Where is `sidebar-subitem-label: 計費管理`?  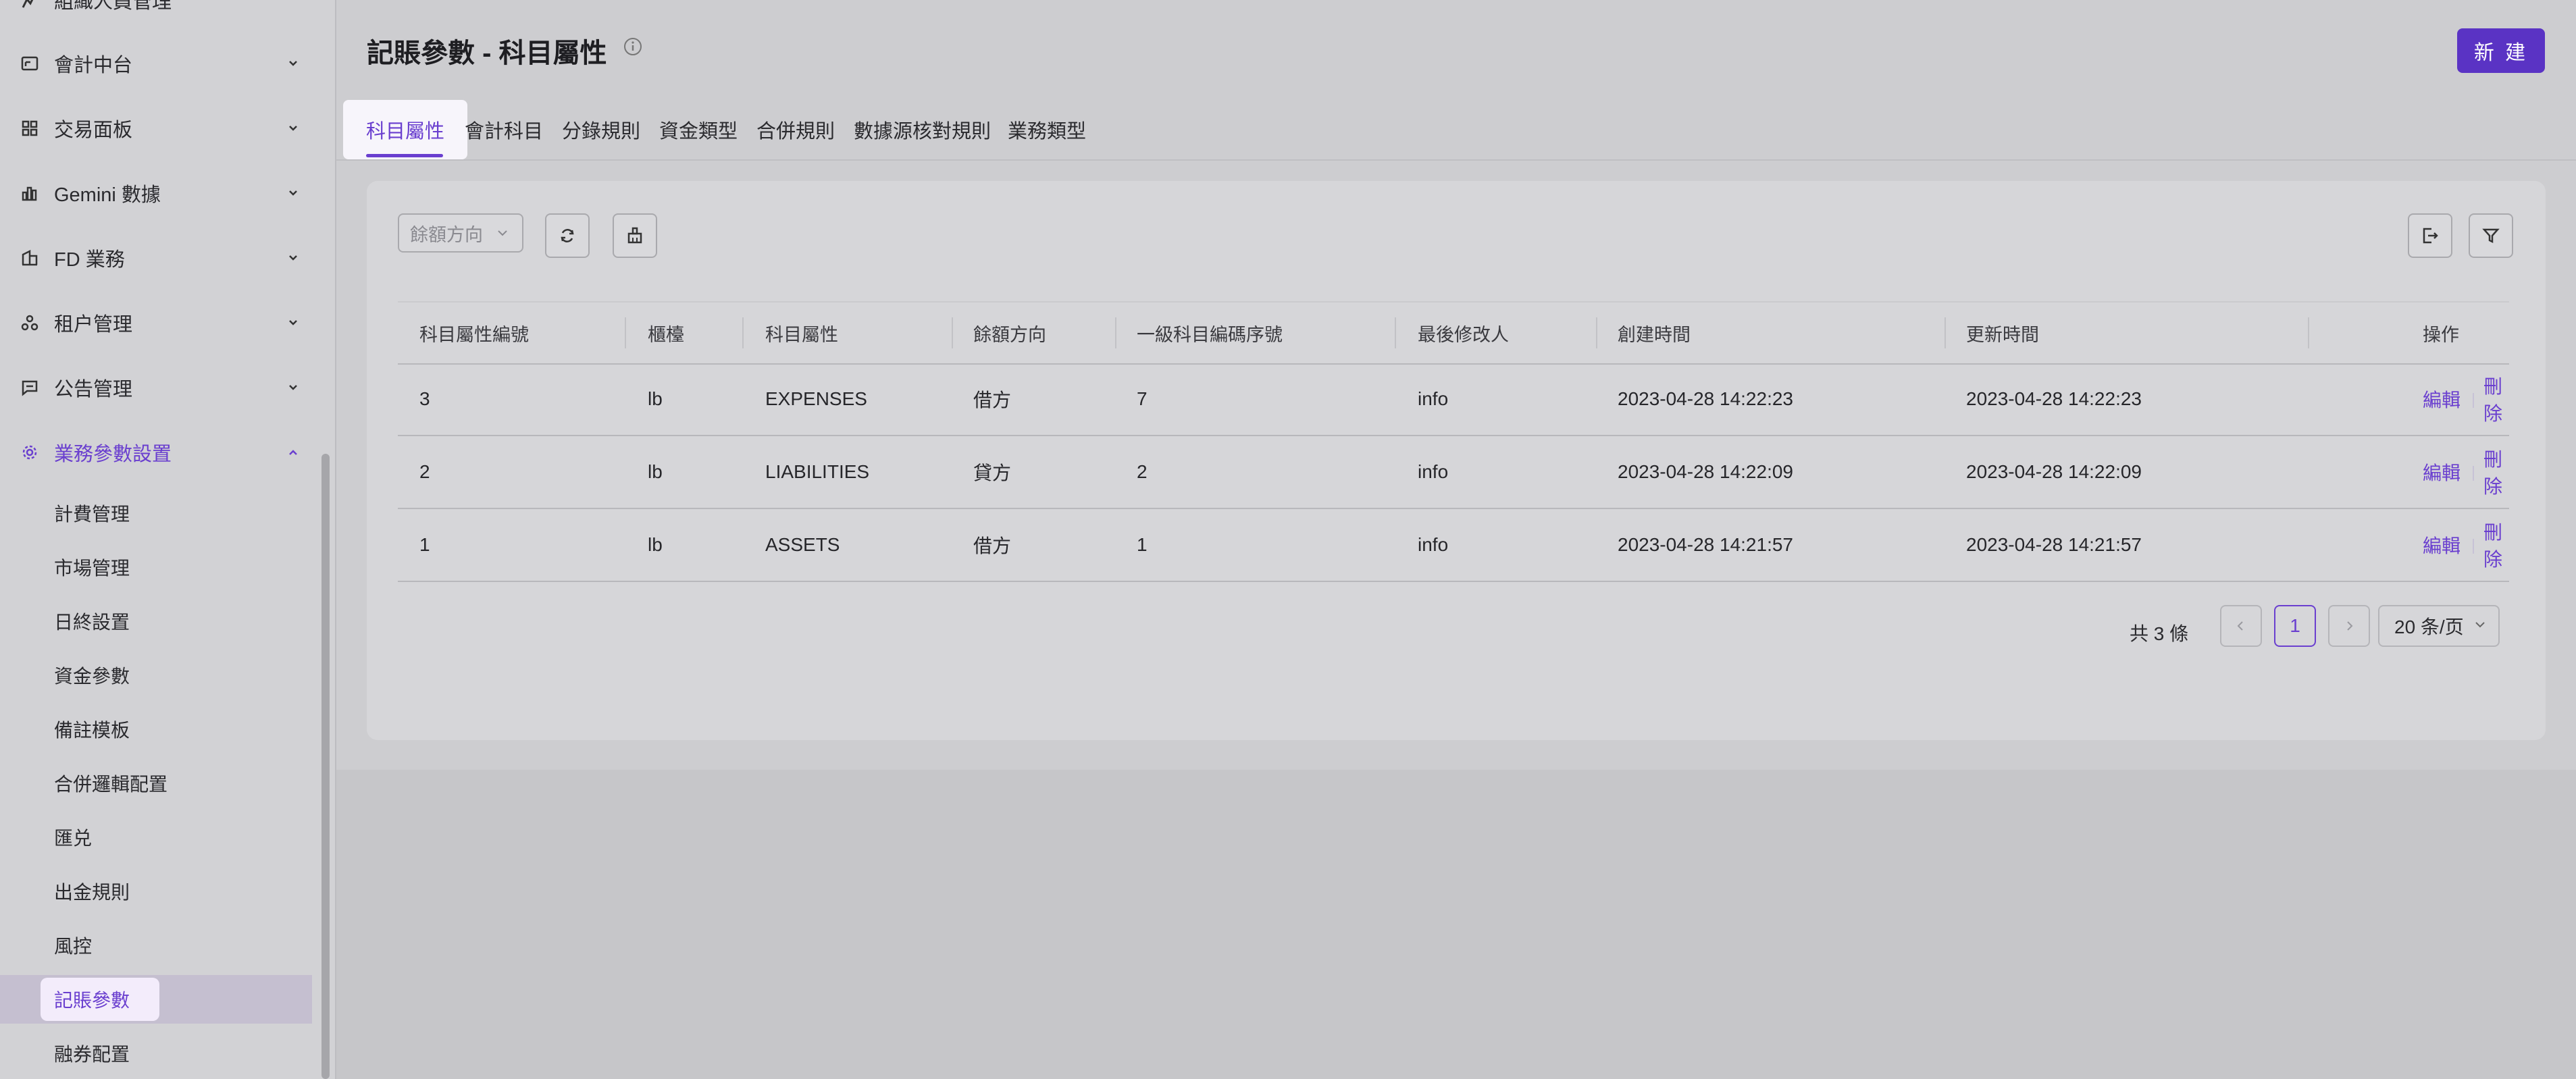 sidebar-subitem-label: 計費管理 is located at coordinates (92, 514).